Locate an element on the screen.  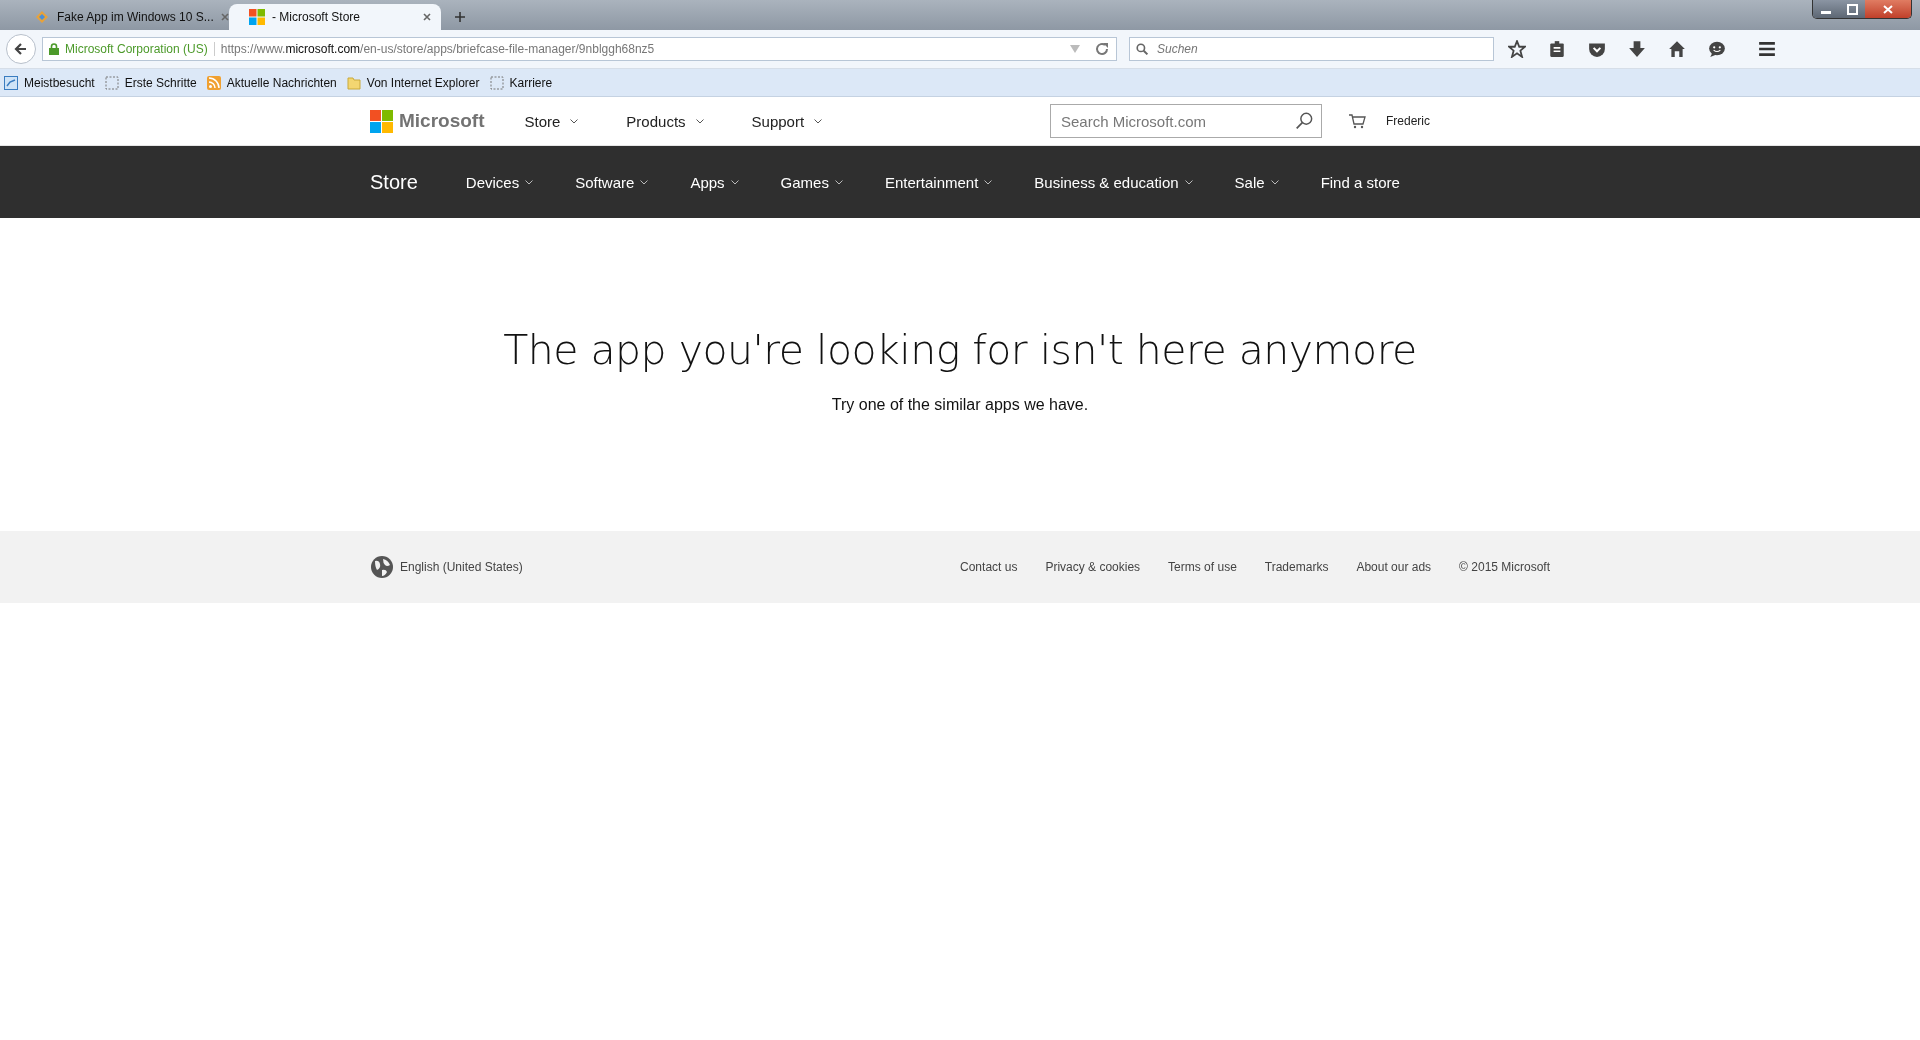
footer-link: Trademarks is located at coordinates (1296, 567).